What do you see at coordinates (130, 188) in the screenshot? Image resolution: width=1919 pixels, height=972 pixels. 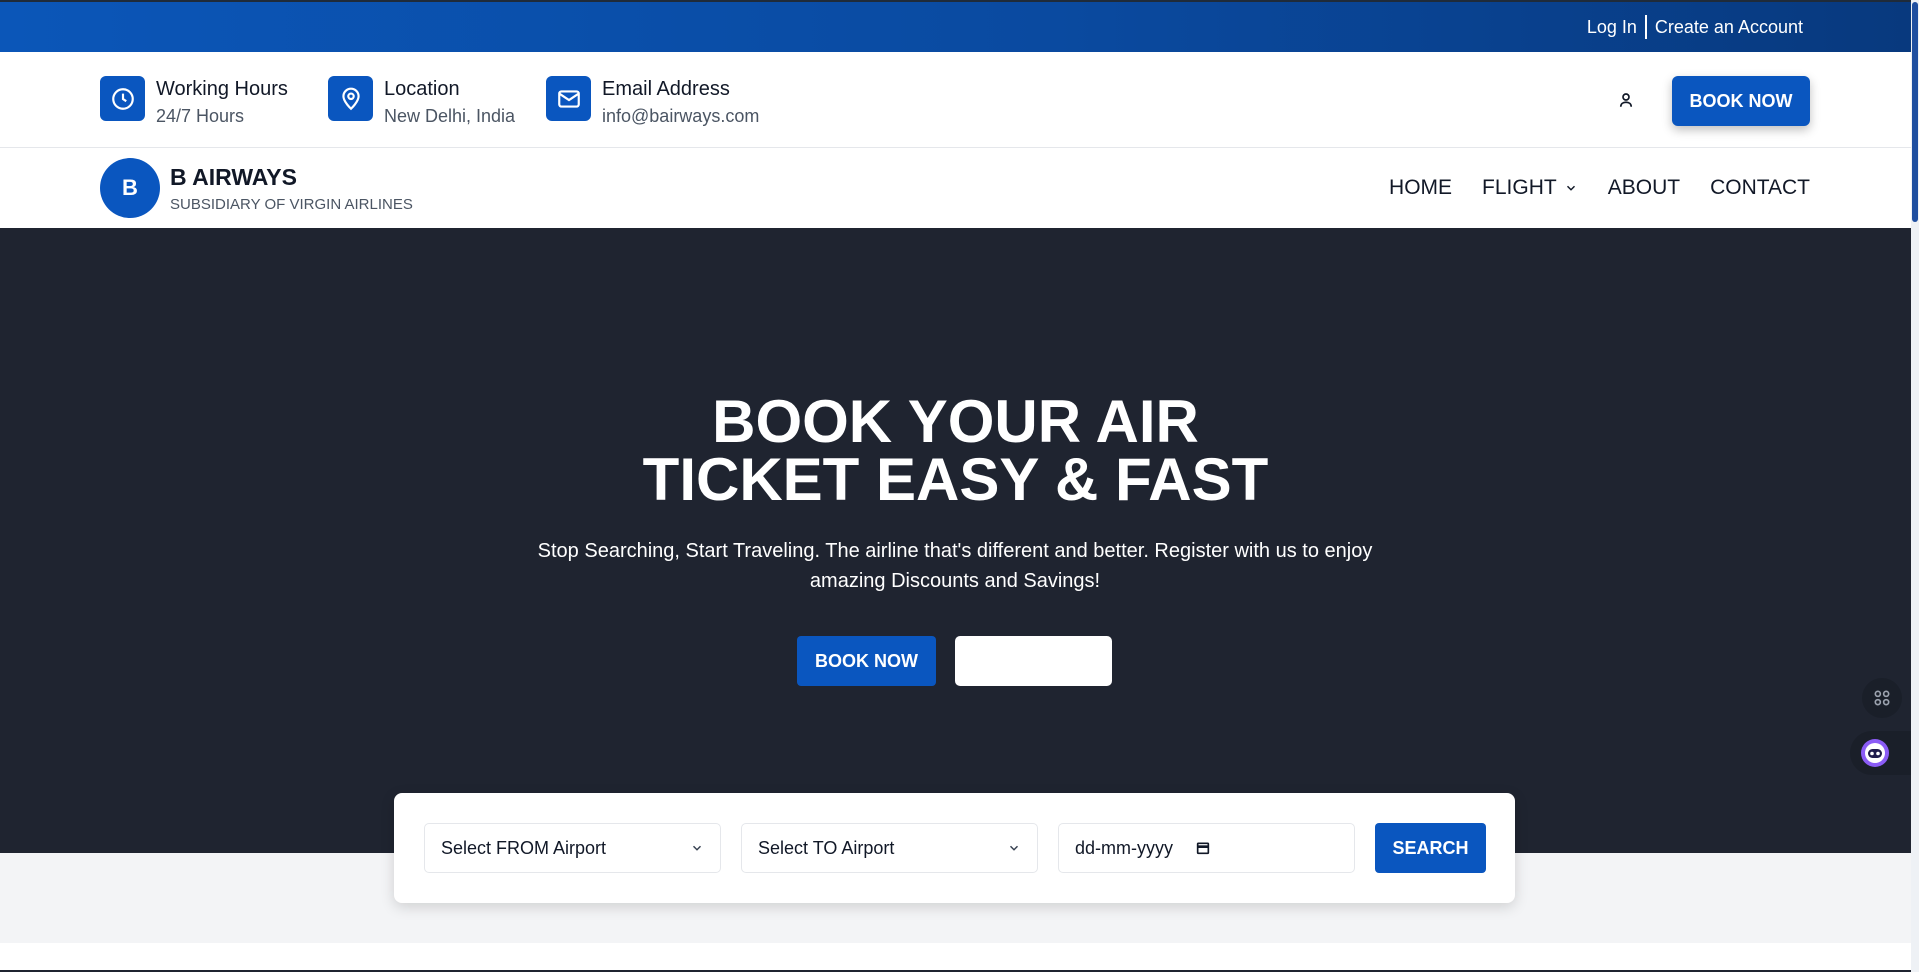 I see `logo: B` at bounding box center [130, 188].